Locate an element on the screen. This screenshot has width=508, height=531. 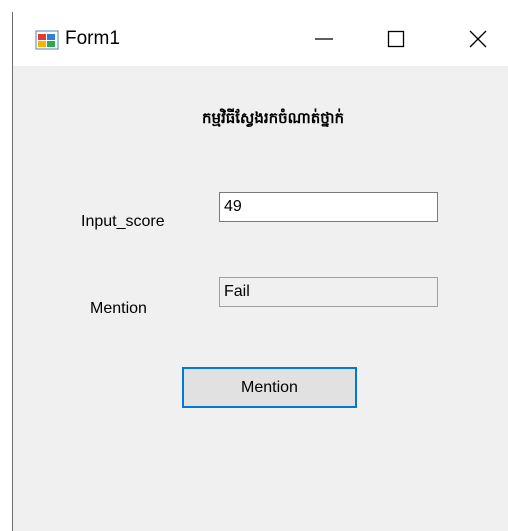
close-button is located at coordinates (478, 39).